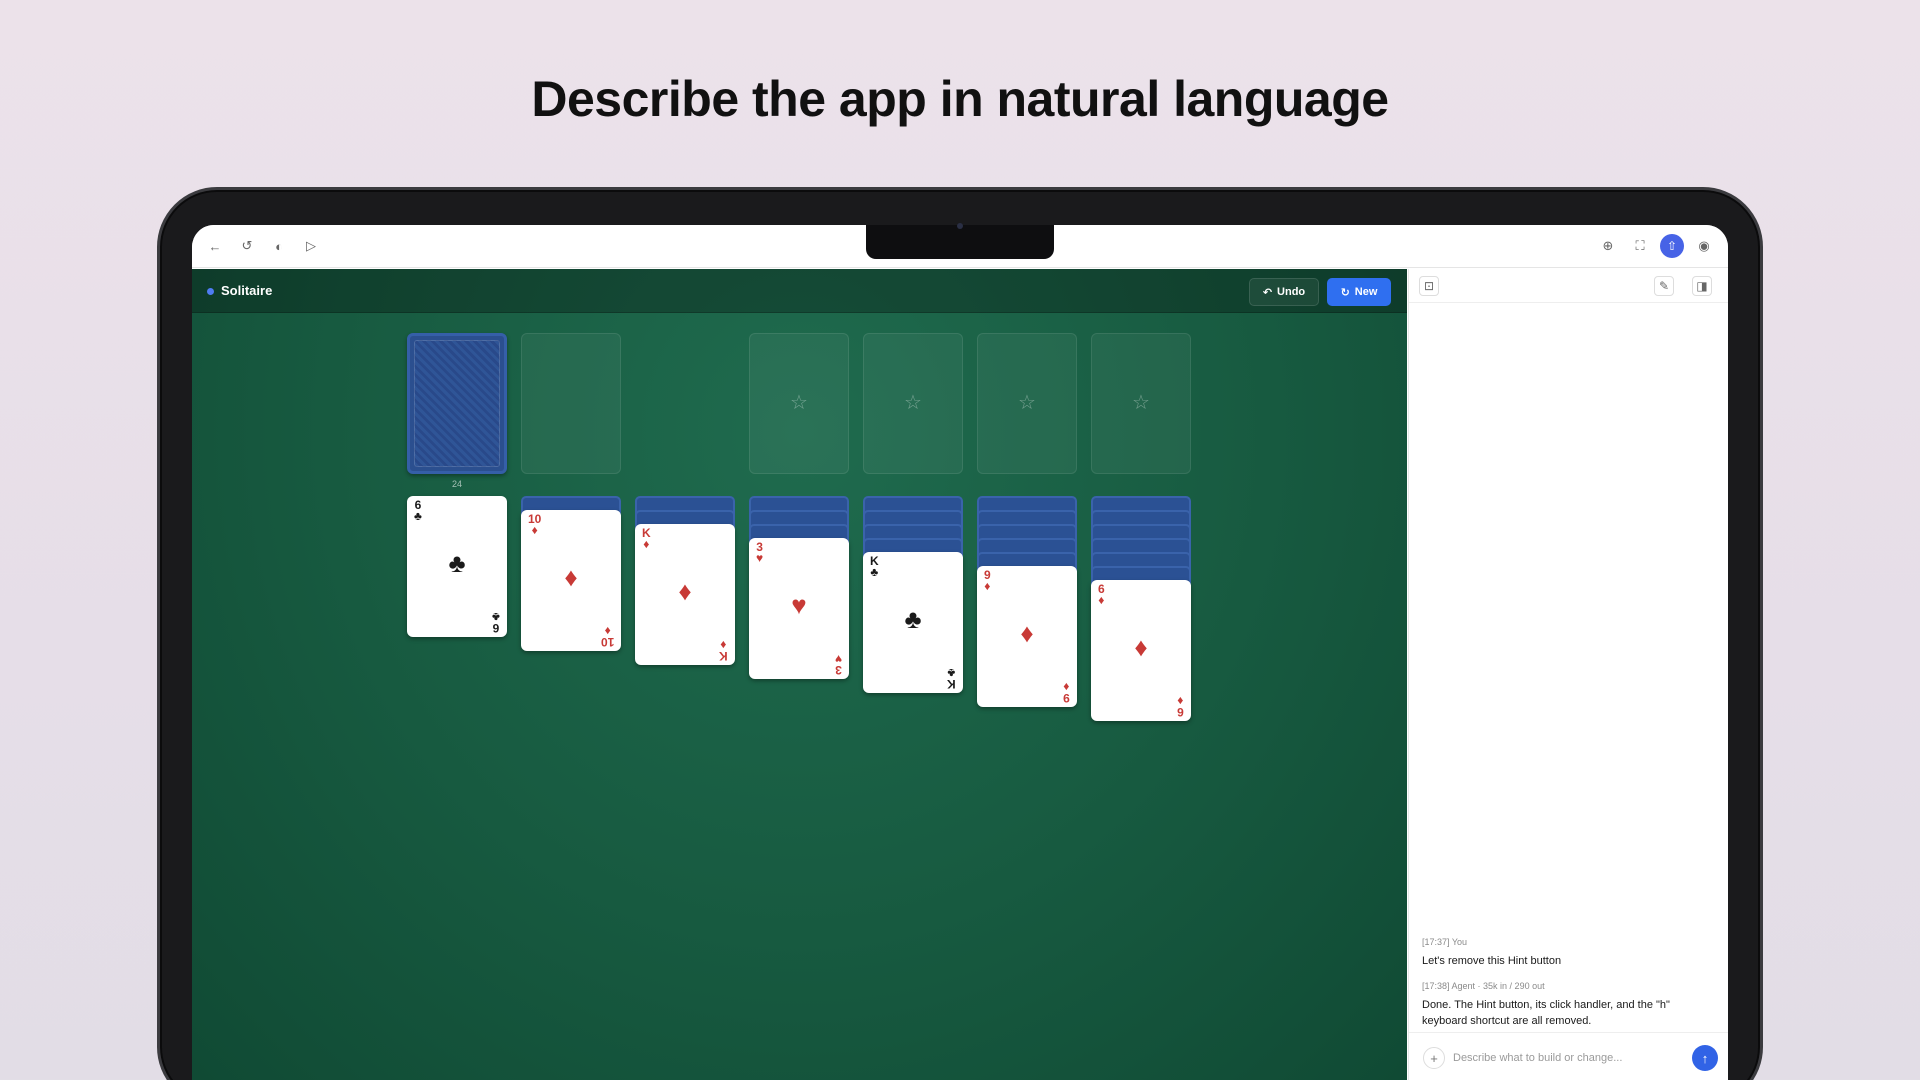 The width and height of the screenshot is (1920, 1080). What do you see at coordinates (1702, 286) in the screenshot?
I see `sidebar-toggle-icon: ◨` at bounding box center [1702, 286].